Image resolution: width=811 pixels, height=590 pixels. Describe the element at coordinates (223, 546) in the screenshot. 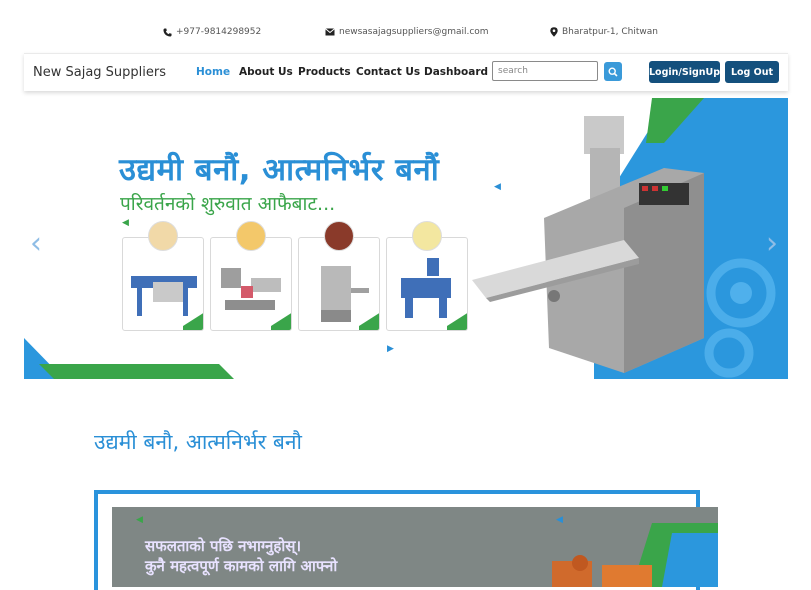

I see `banner-quote-line1: सफलताको पछि नभाग्नुहोस्।` at that location.